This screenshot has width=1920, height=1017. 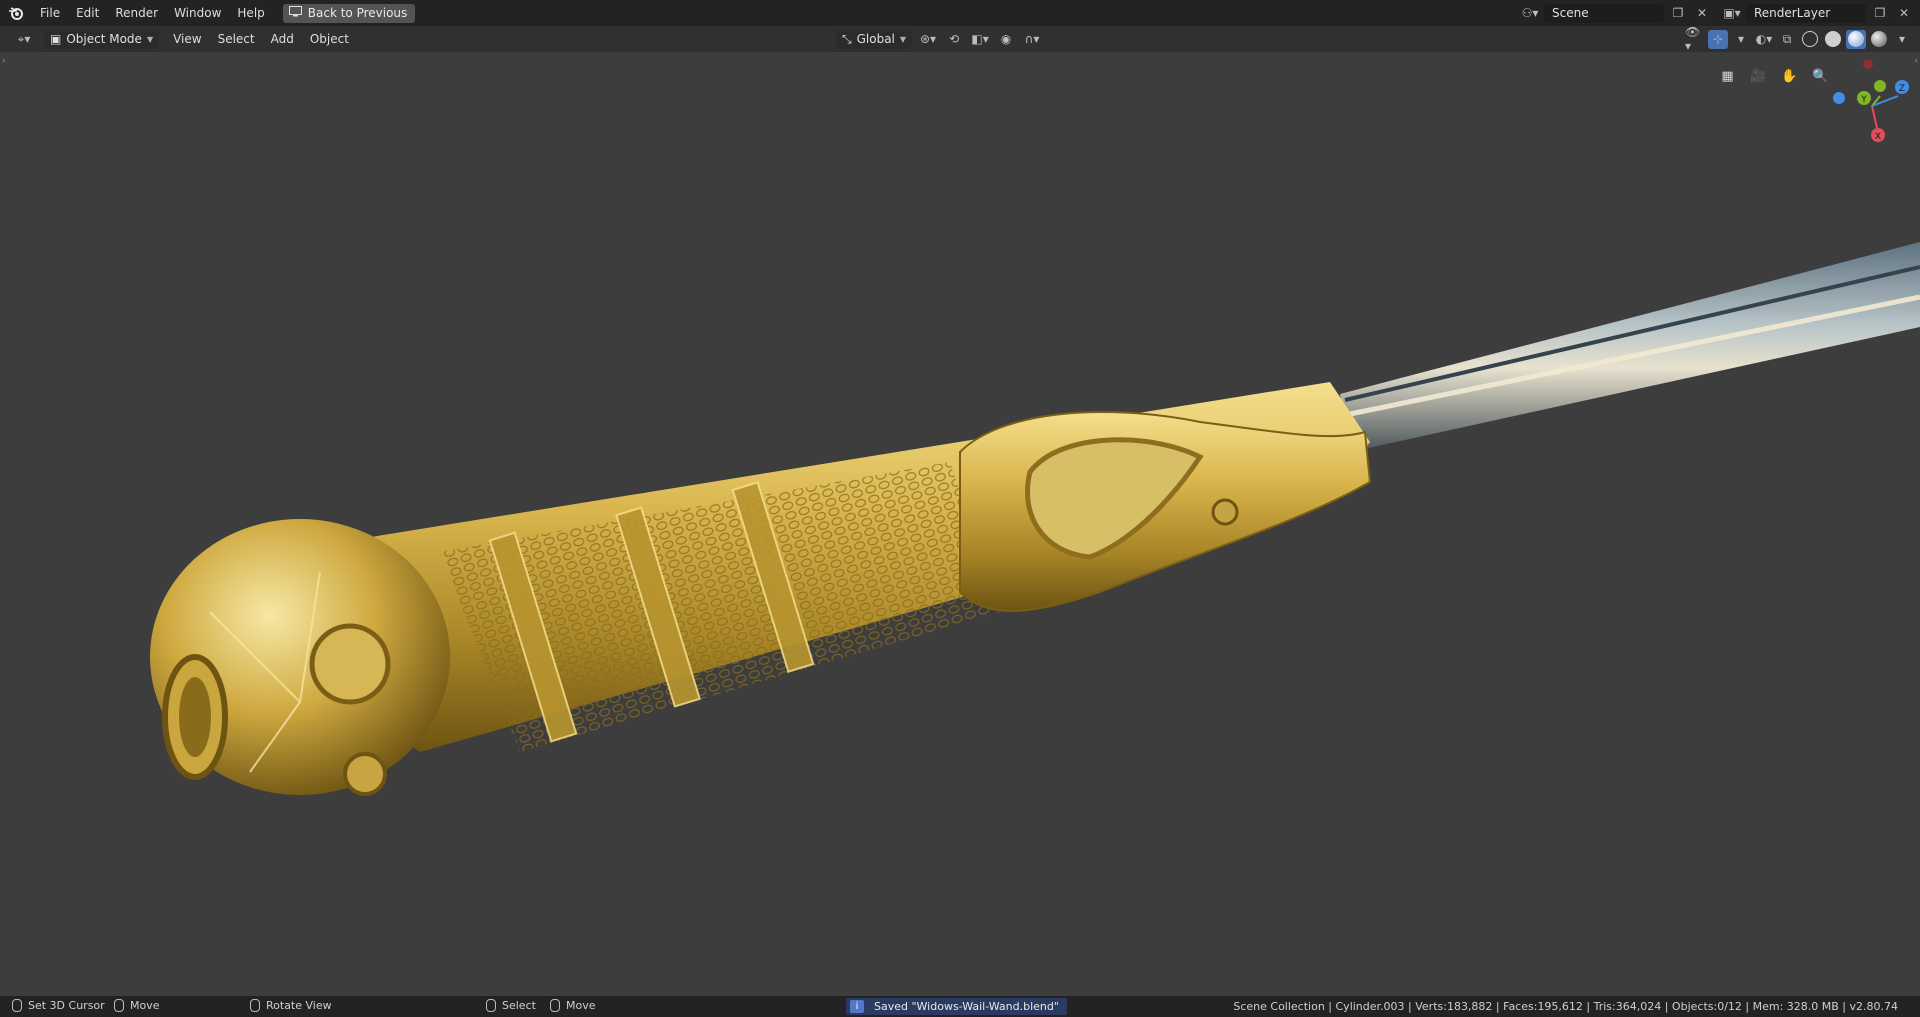 I want to click on orientation-dropdown: ⤡ Global ▼, so click(x=874, y=39).